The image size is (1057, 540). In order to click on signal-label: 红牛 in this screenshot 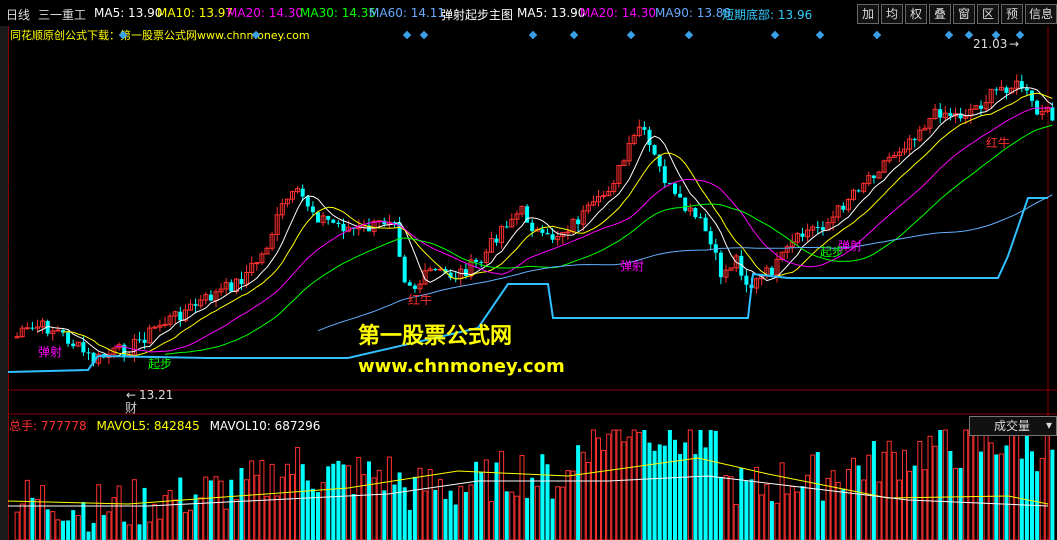, I will do `click(420, 299)`.